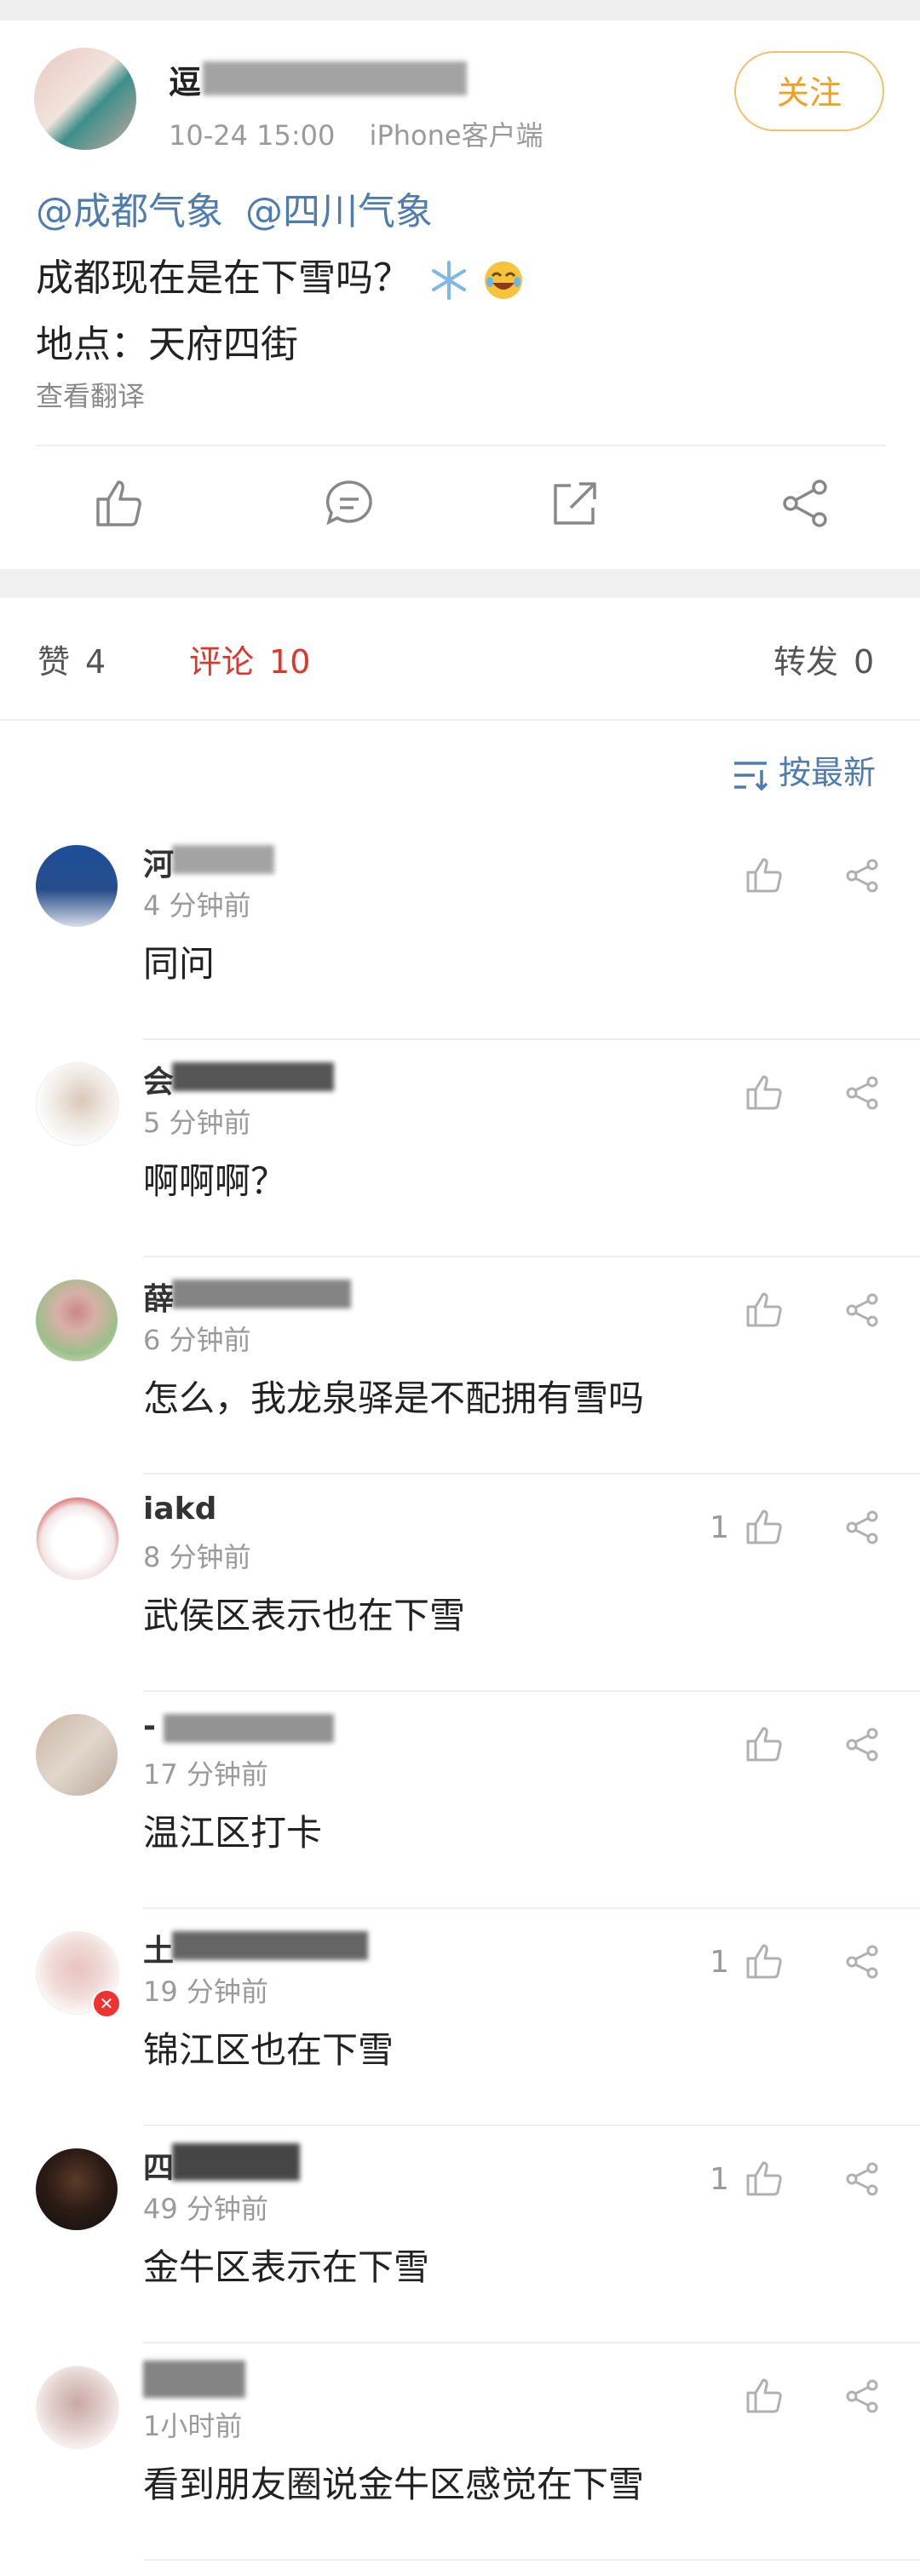 The image size is (920, 2576). What do you see at coordinates (71, 659) in the screenshot?
I see `tab-likes: 赞4` at bounding box center [71, 659].